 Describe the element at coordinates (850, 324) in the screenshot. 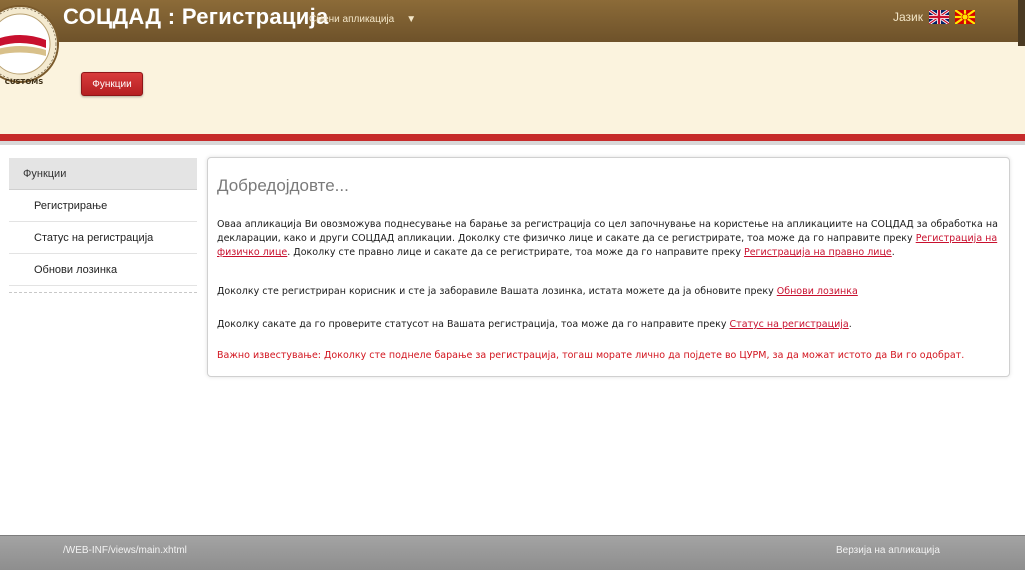

I see `status-text-end: .` at that location.